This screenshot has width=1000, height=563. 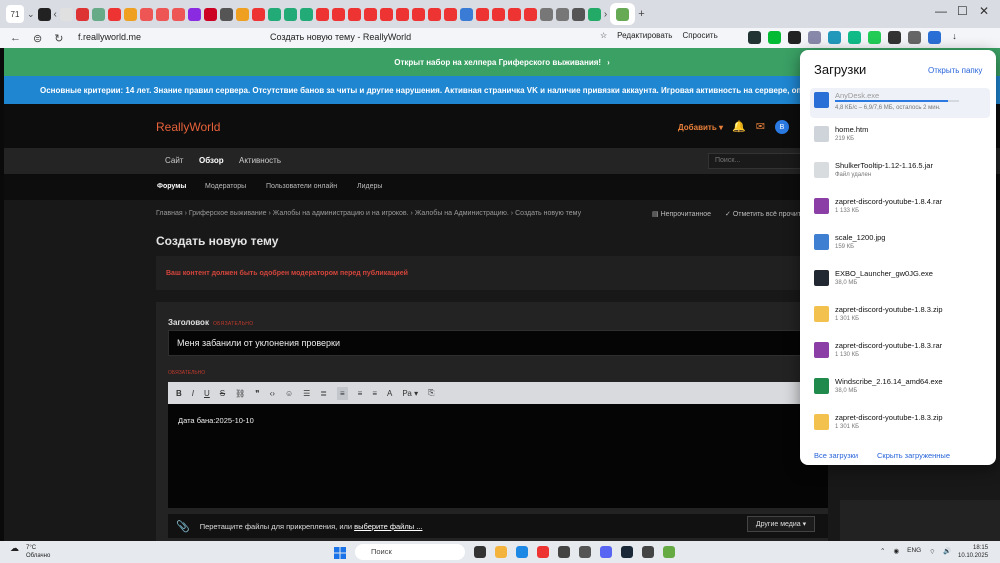 I want to click on windows-start-icon, so click(x=340, y=552).